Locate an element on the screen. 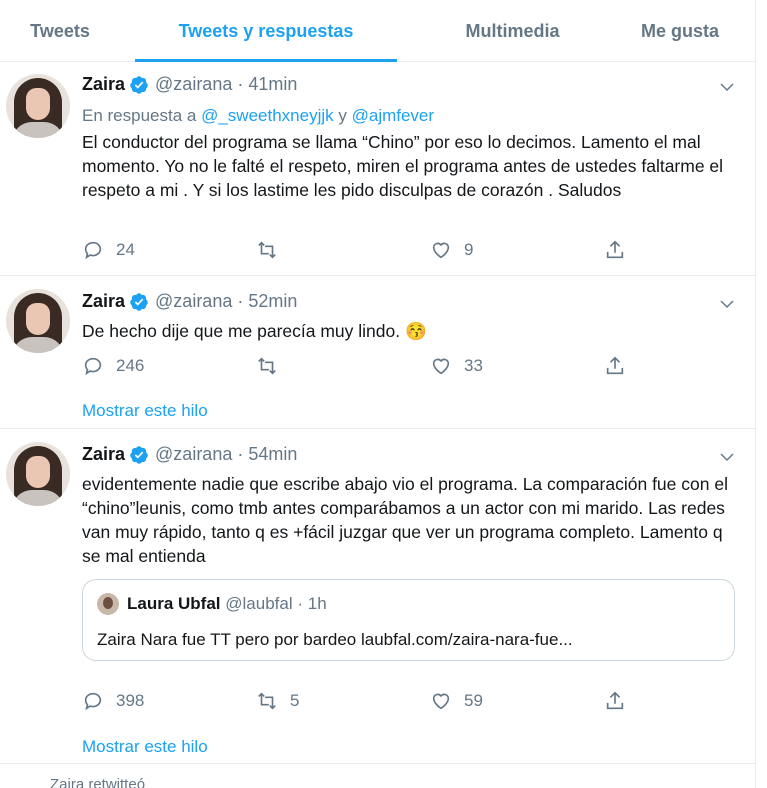 The image size is (767, 788). reply-count: 398 is located at coordinates (130, 700).